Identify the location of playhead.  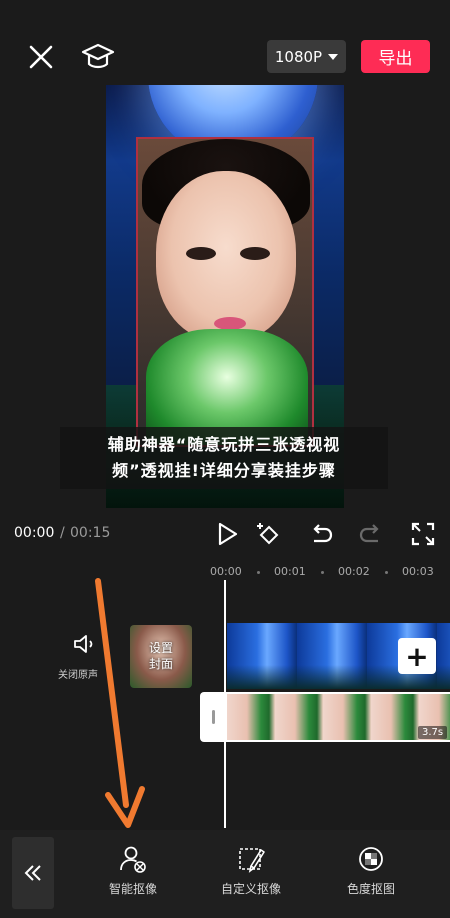
(225, 704).